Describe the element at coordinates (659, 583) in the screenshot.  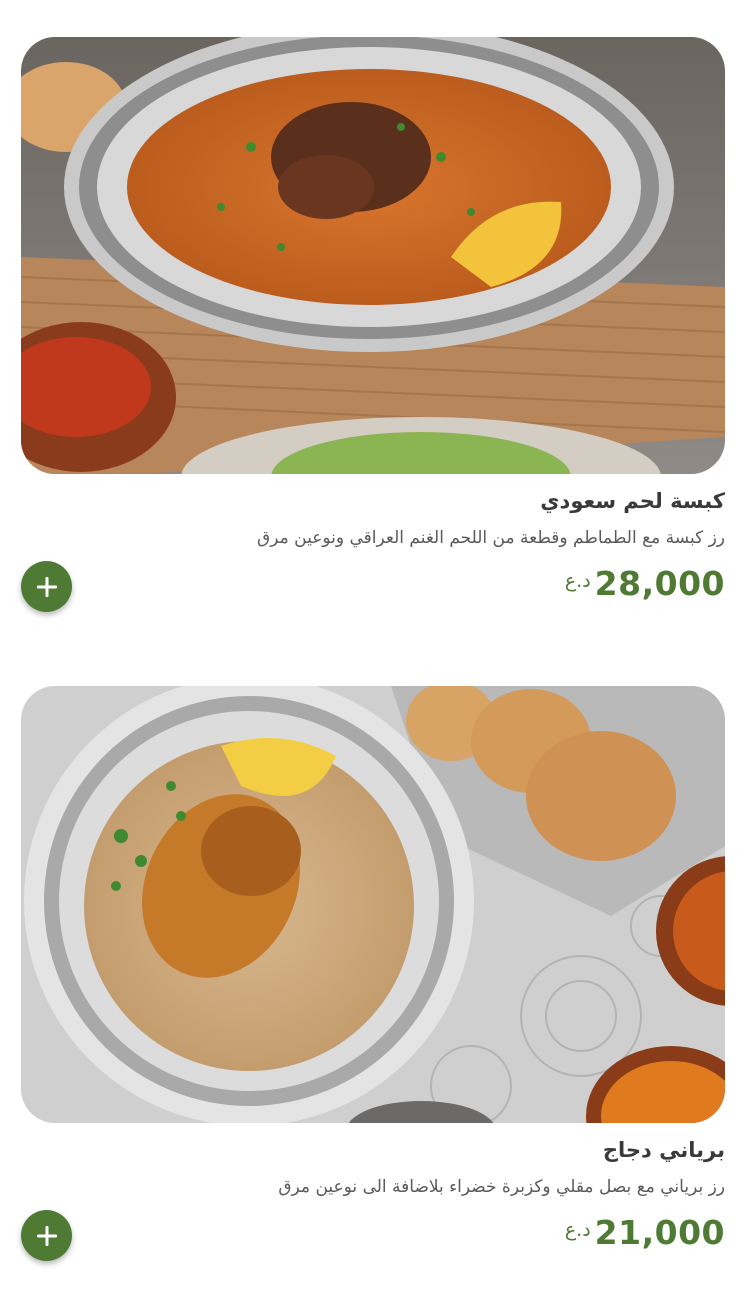
I see `price-amount: 28,000` at that location.